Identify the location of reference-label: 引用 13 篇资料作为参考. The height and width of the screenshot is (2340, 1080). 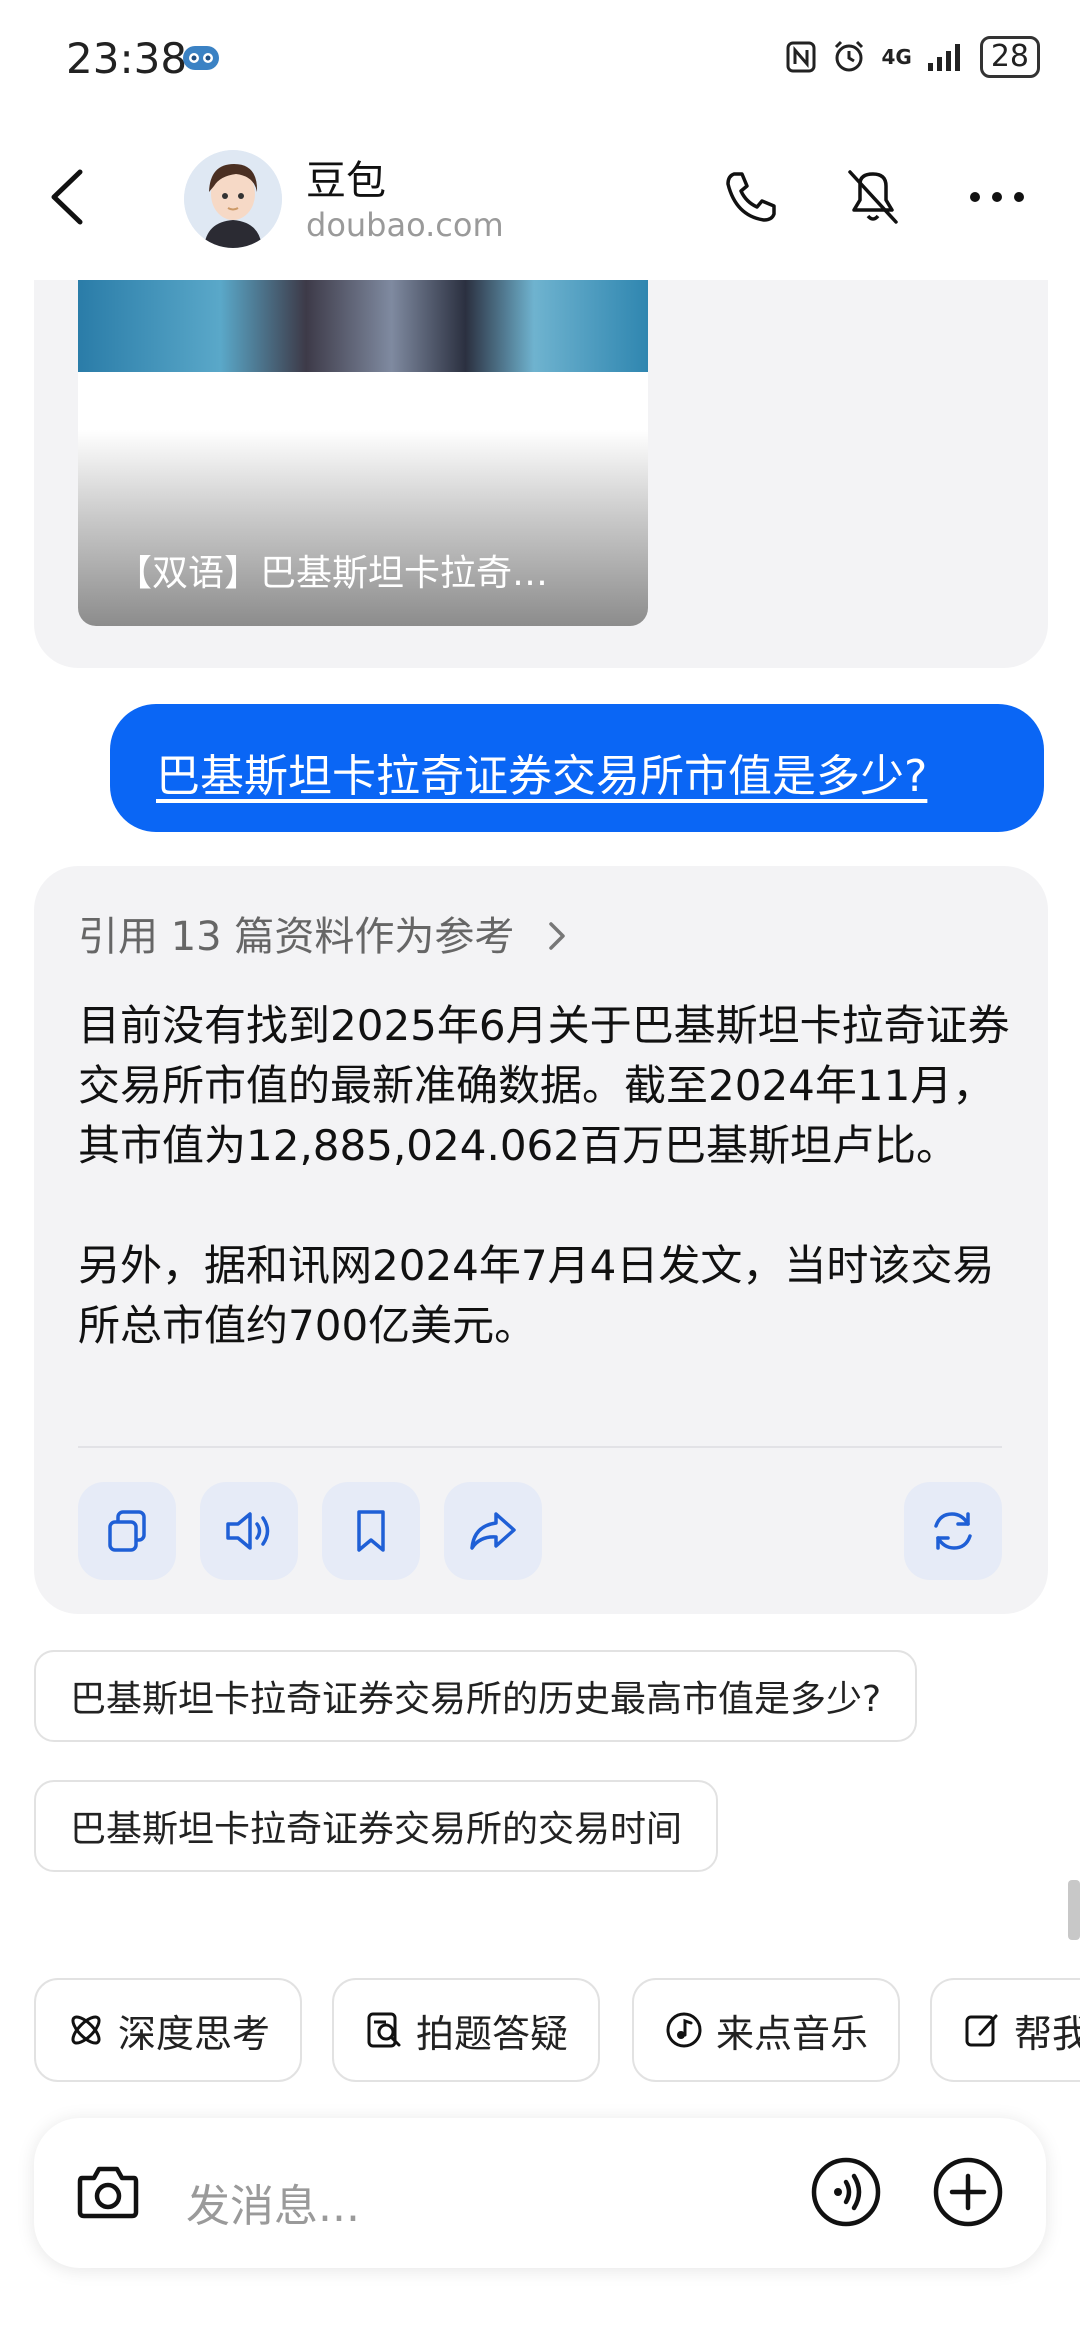
(296, 937).